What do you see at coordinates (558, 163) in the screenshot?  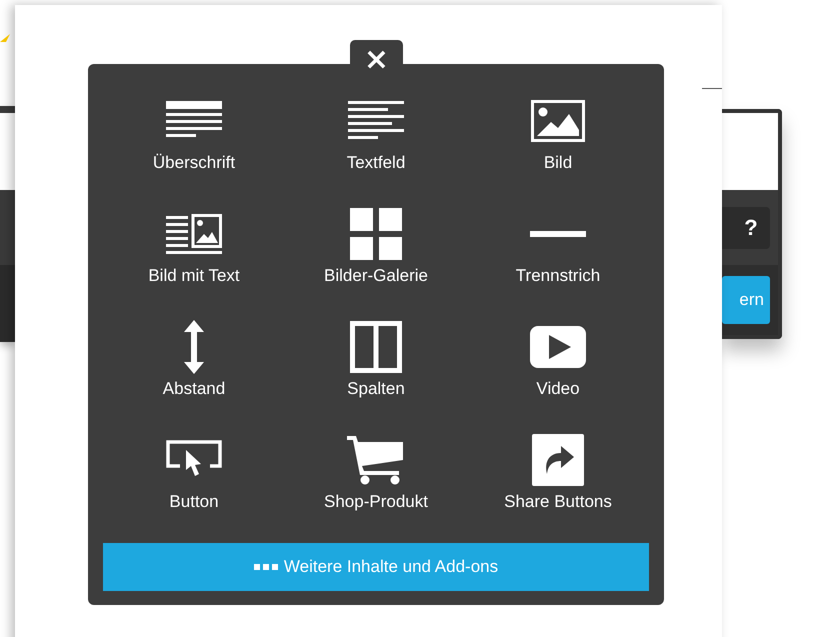 I see `content-type-label: Bild` at bounding box center [558, 163].